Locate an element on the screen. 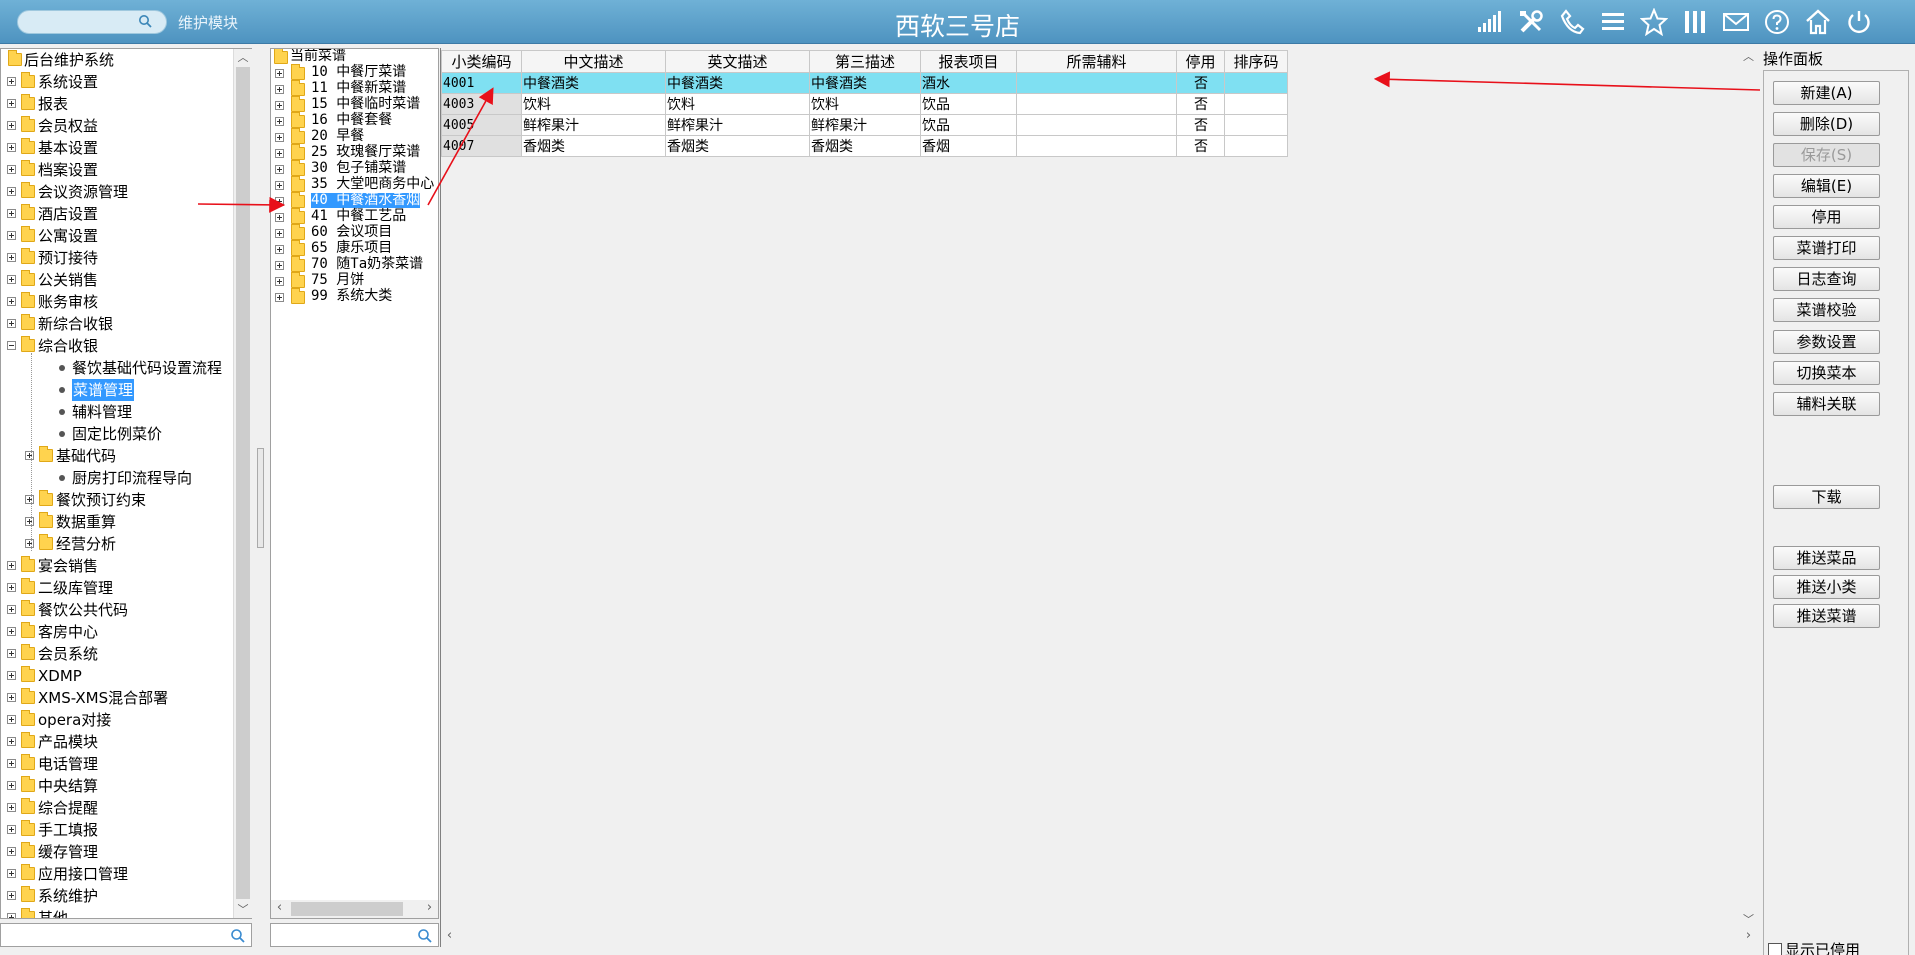  nav-item: 宴会销售 is located at coordinates (117, 566).